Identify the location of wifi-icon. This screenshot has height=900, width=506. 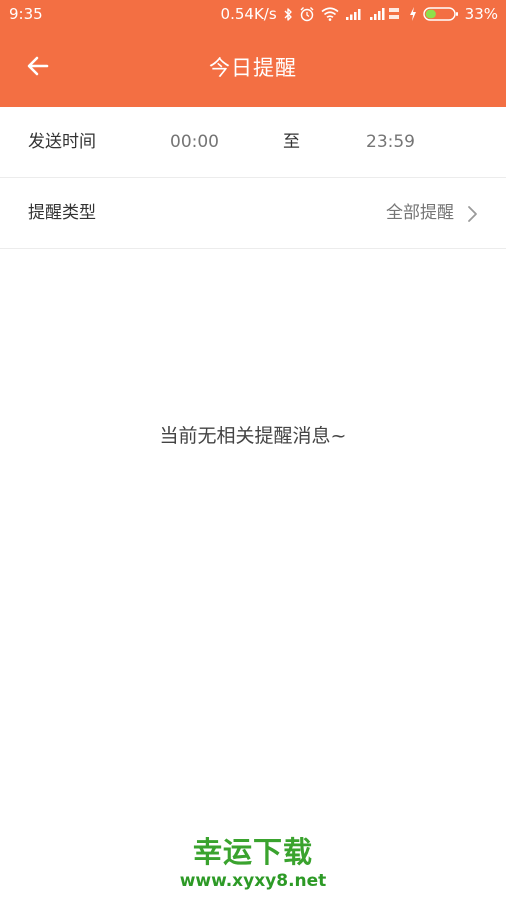
(330, 14).